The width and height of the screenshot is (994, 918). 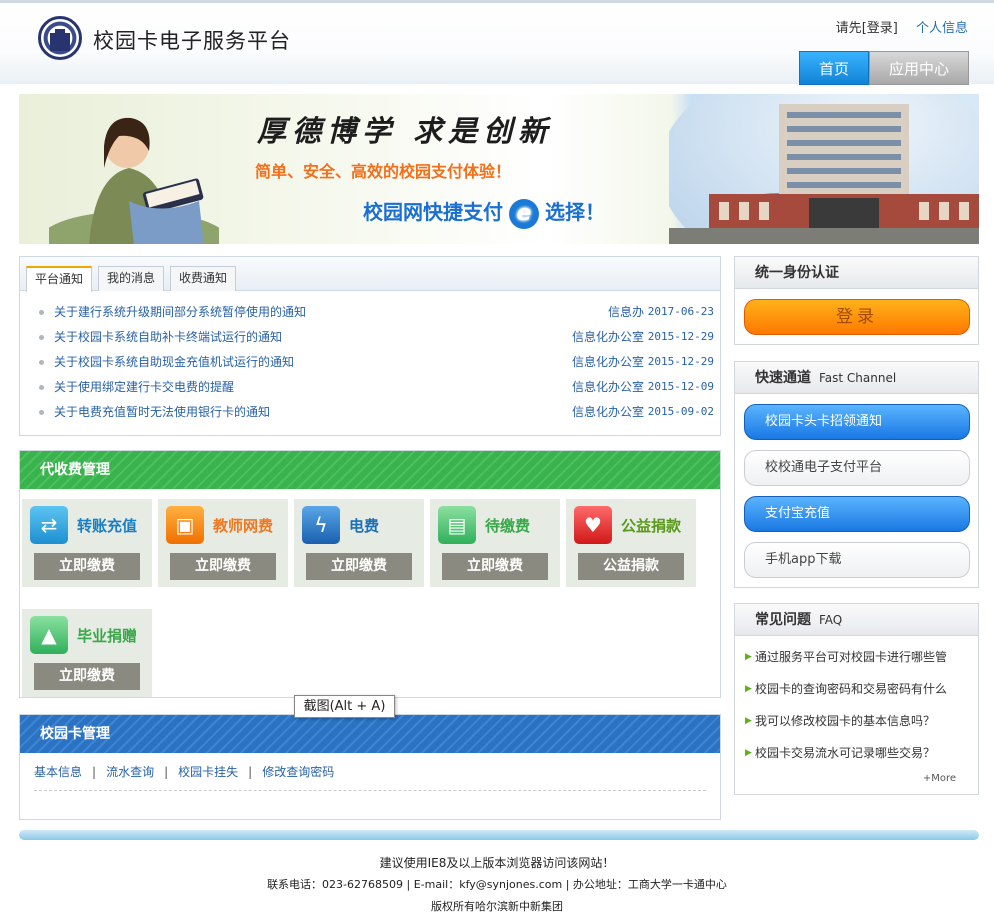 I want to click on screenshot-tooltip: 截图(Alt + A), so click(x=344, y=706).